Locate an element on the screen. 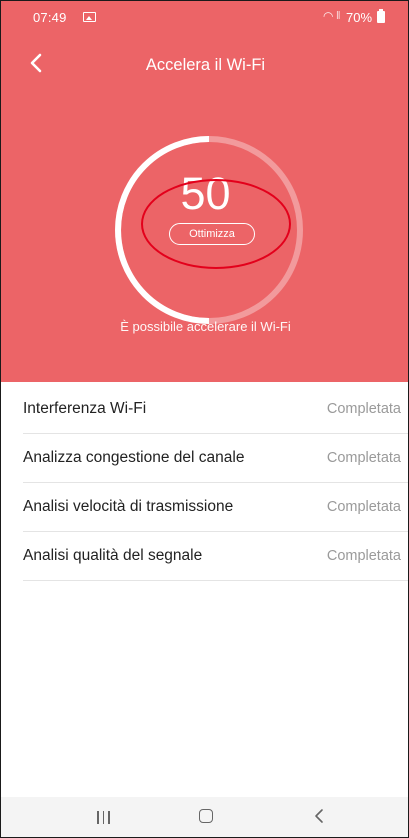  gallery-icon is located at coordinates (89, 17).